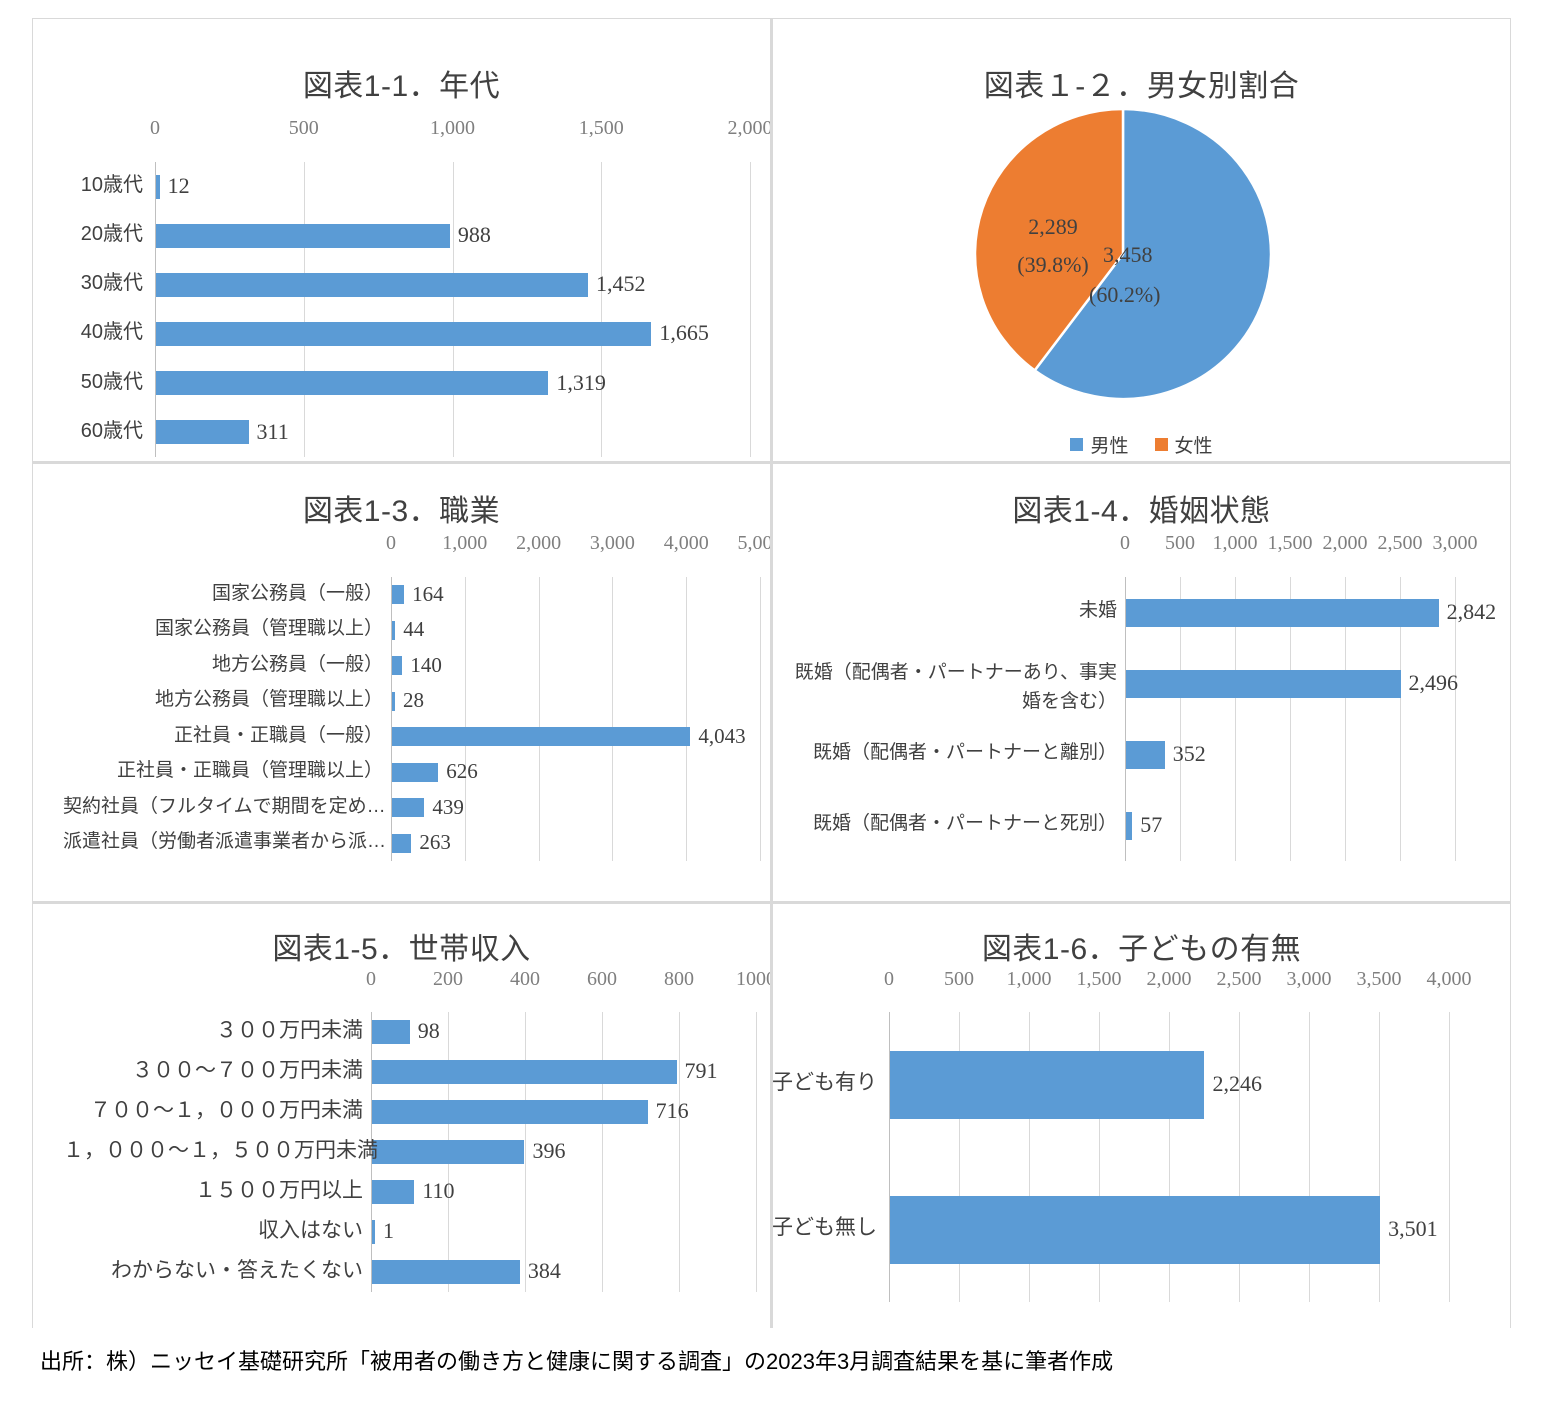 Image resolution: width=1541 pixels, height=1412 pixels. I want to click on x-axis-tick-label: 200, so click(448, 979).